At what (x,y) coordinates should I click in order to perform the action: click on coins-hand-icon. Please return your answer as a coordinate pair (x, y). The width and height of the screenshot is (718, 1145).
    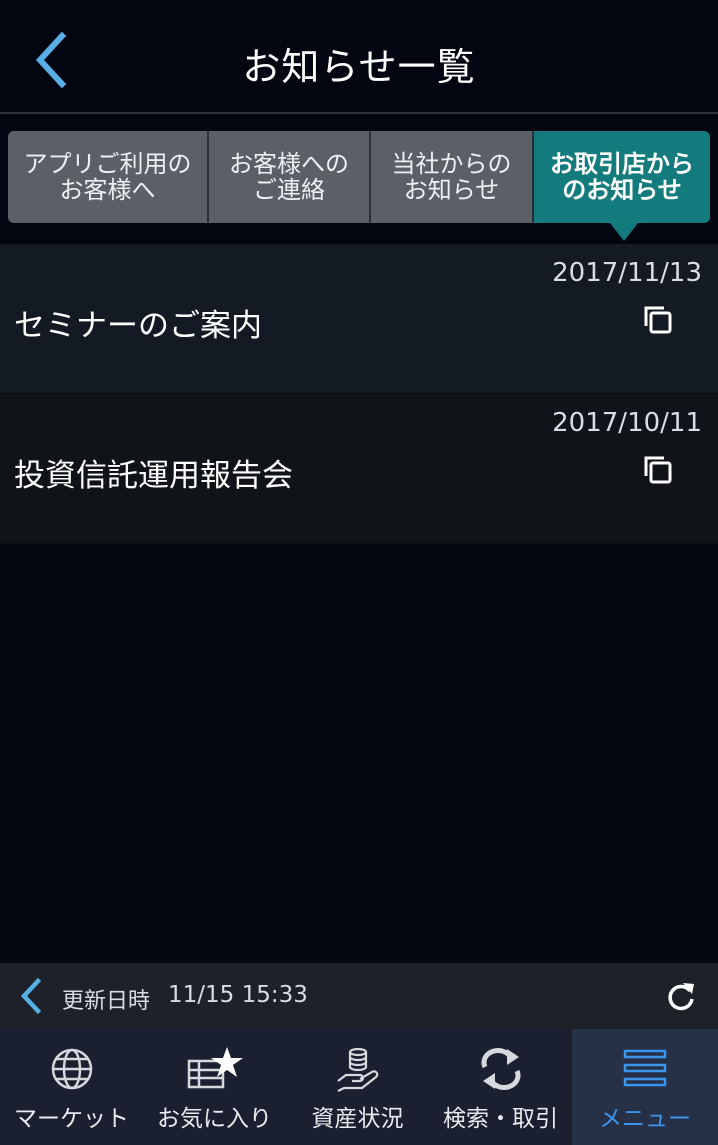
    Looking at the image, I should click on (357, 1069).